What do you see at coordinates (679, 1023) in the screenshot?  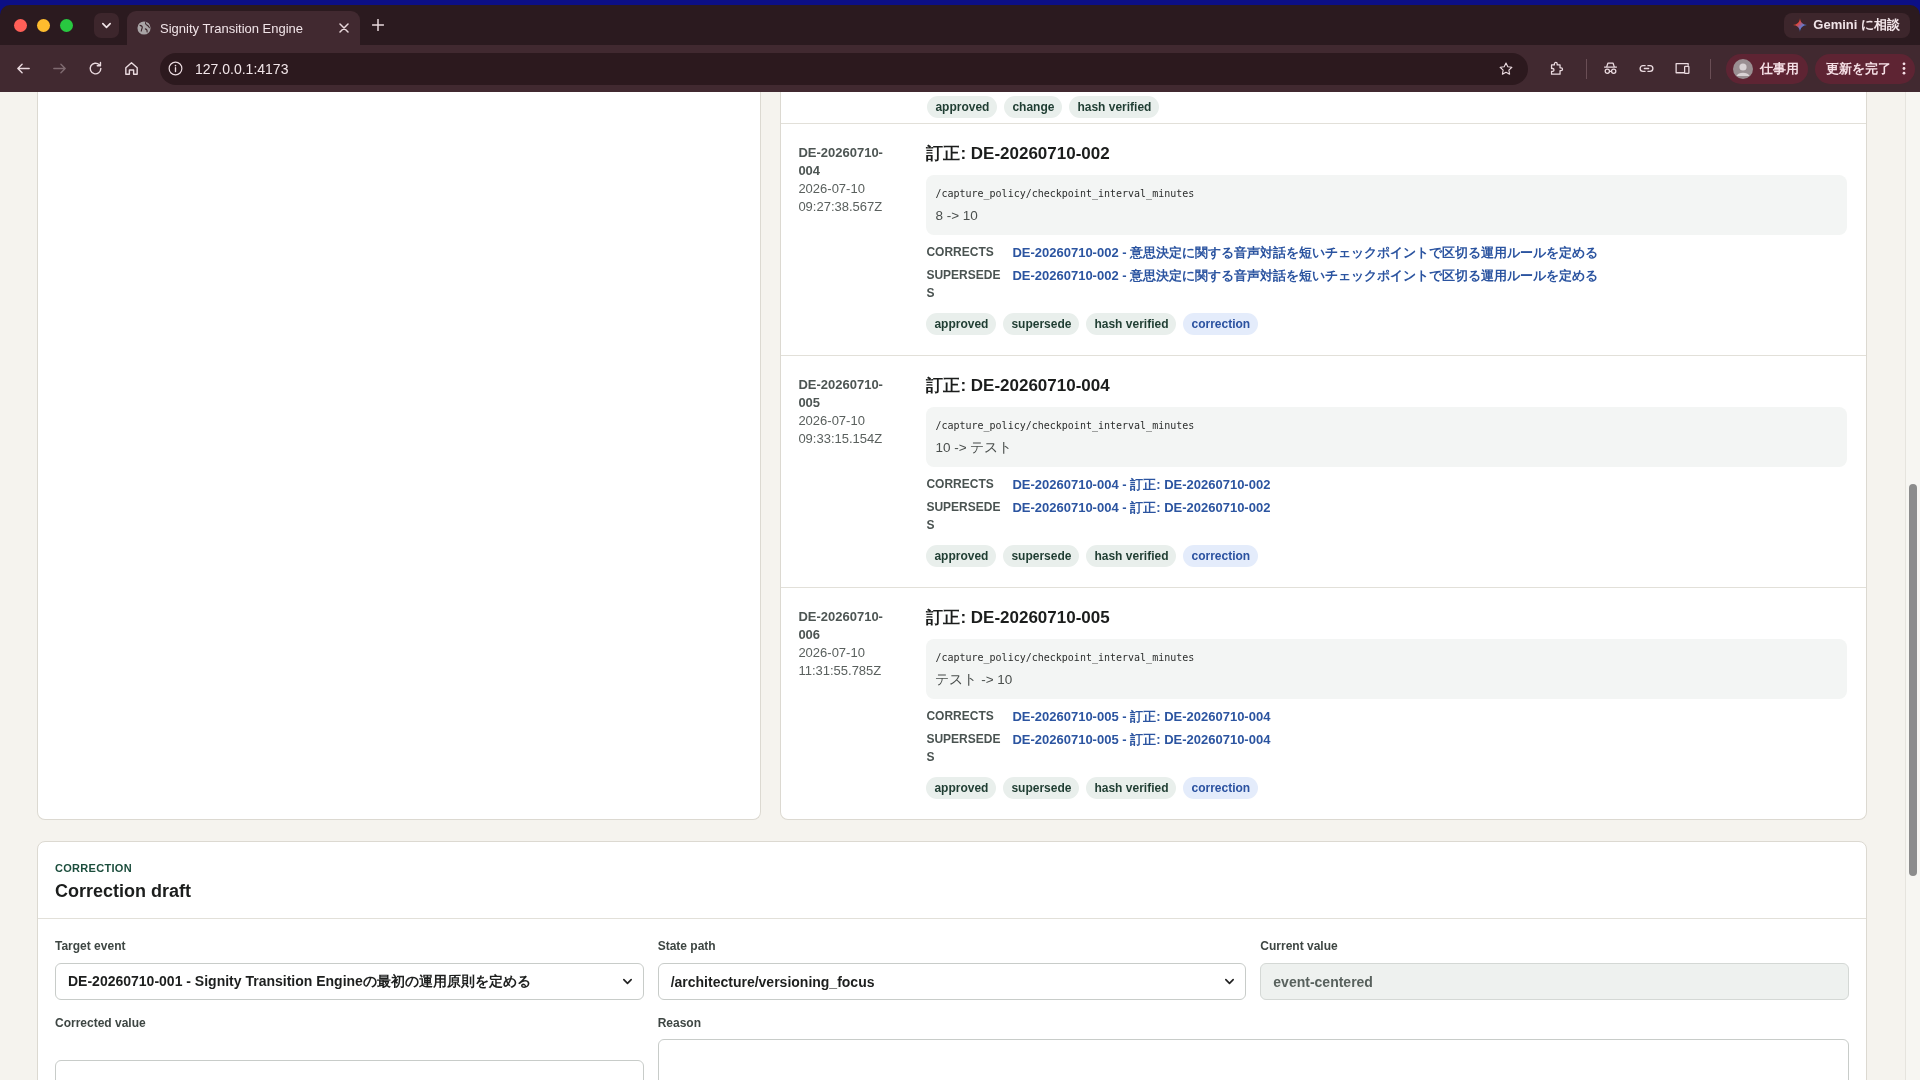 I see `field-label: Reason` at bounding box center [679, 1023].